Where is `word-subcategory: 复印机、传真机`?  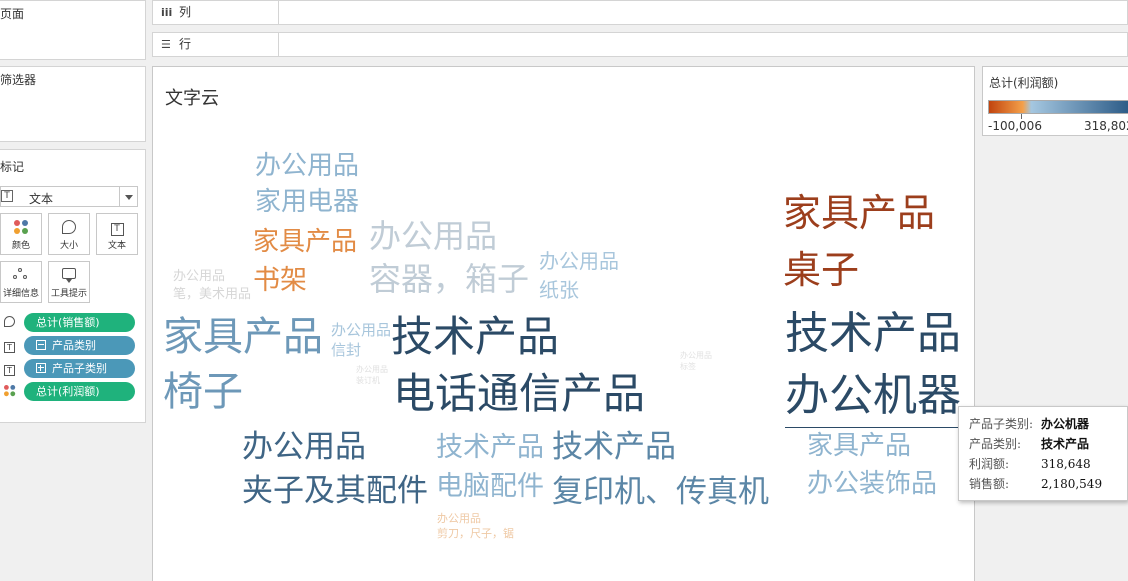
word-subcategory: 复印机、传真机 is located at coordinates (660, 492).